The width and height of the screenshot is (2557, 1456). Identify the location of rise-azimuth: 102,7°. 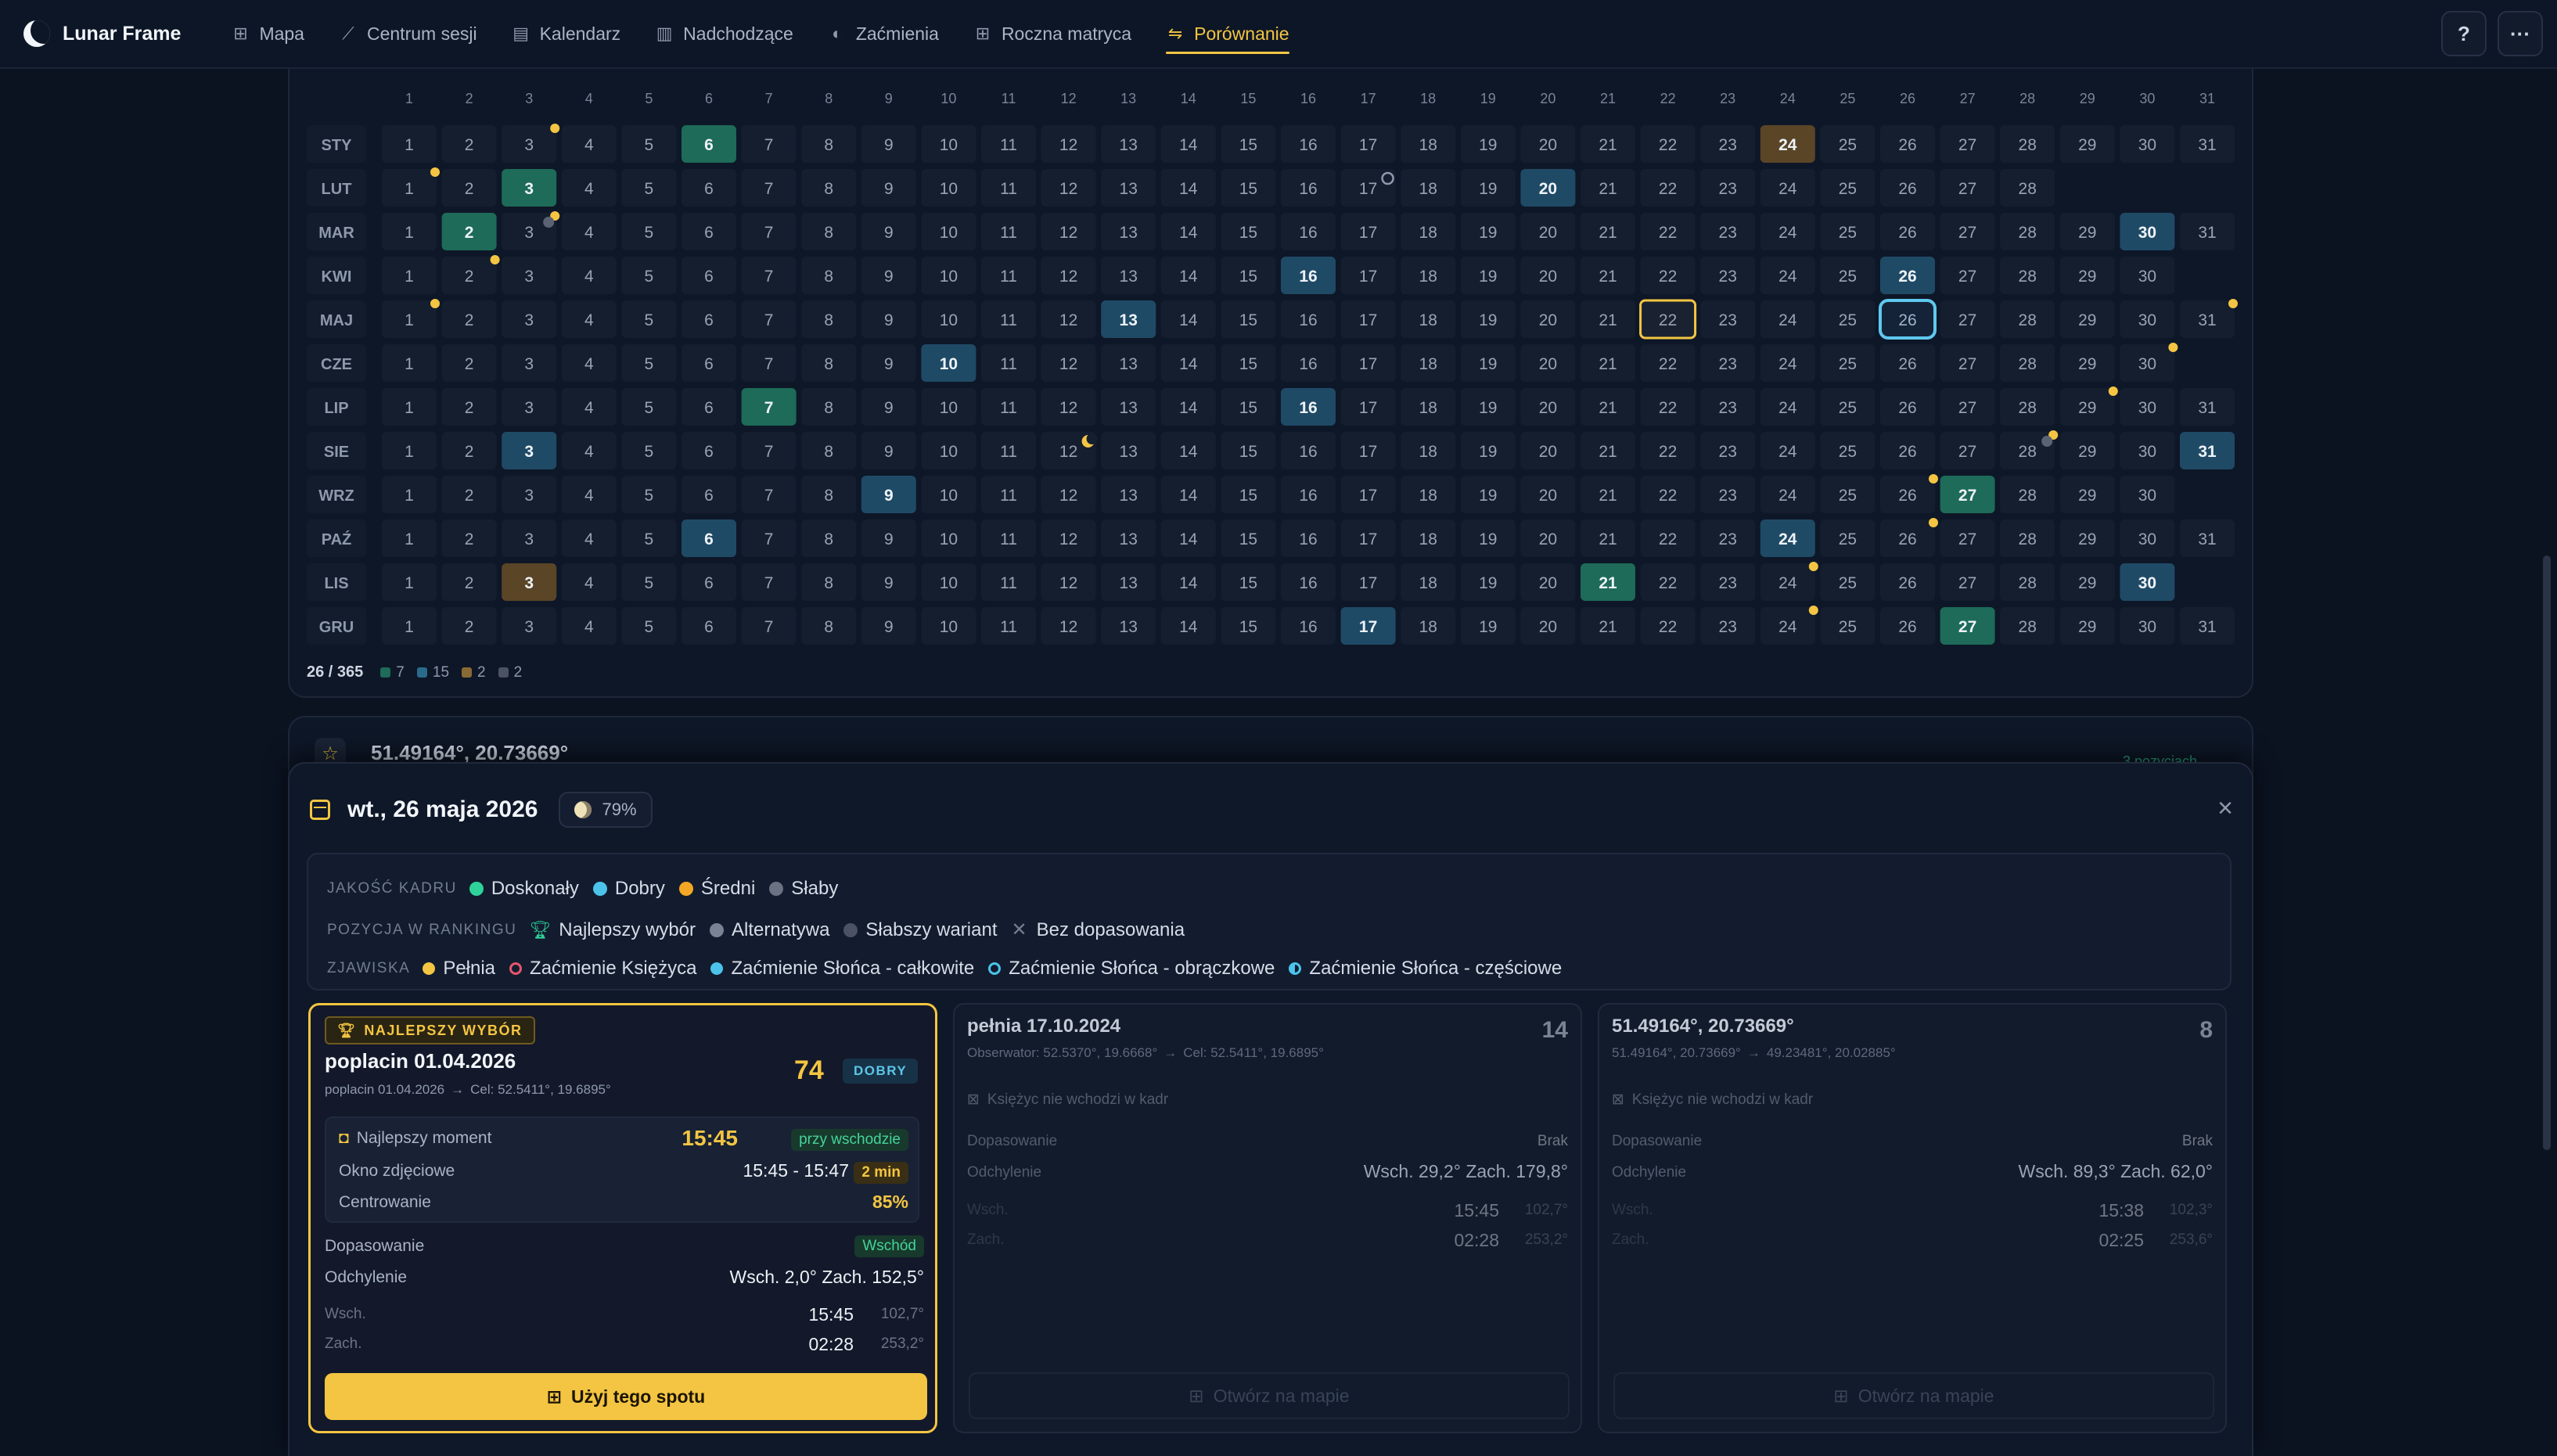
(902, 1314).